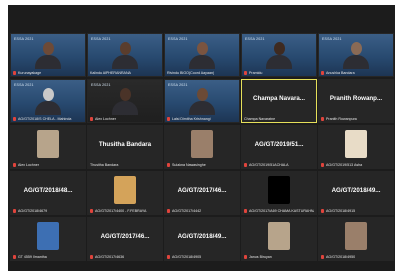 This screenshot has height=277, width=401. What do you see at coordinates (256, 73) in the screenshot?
I see `participant-name: Pramidu` at bounding box center [256, 73].